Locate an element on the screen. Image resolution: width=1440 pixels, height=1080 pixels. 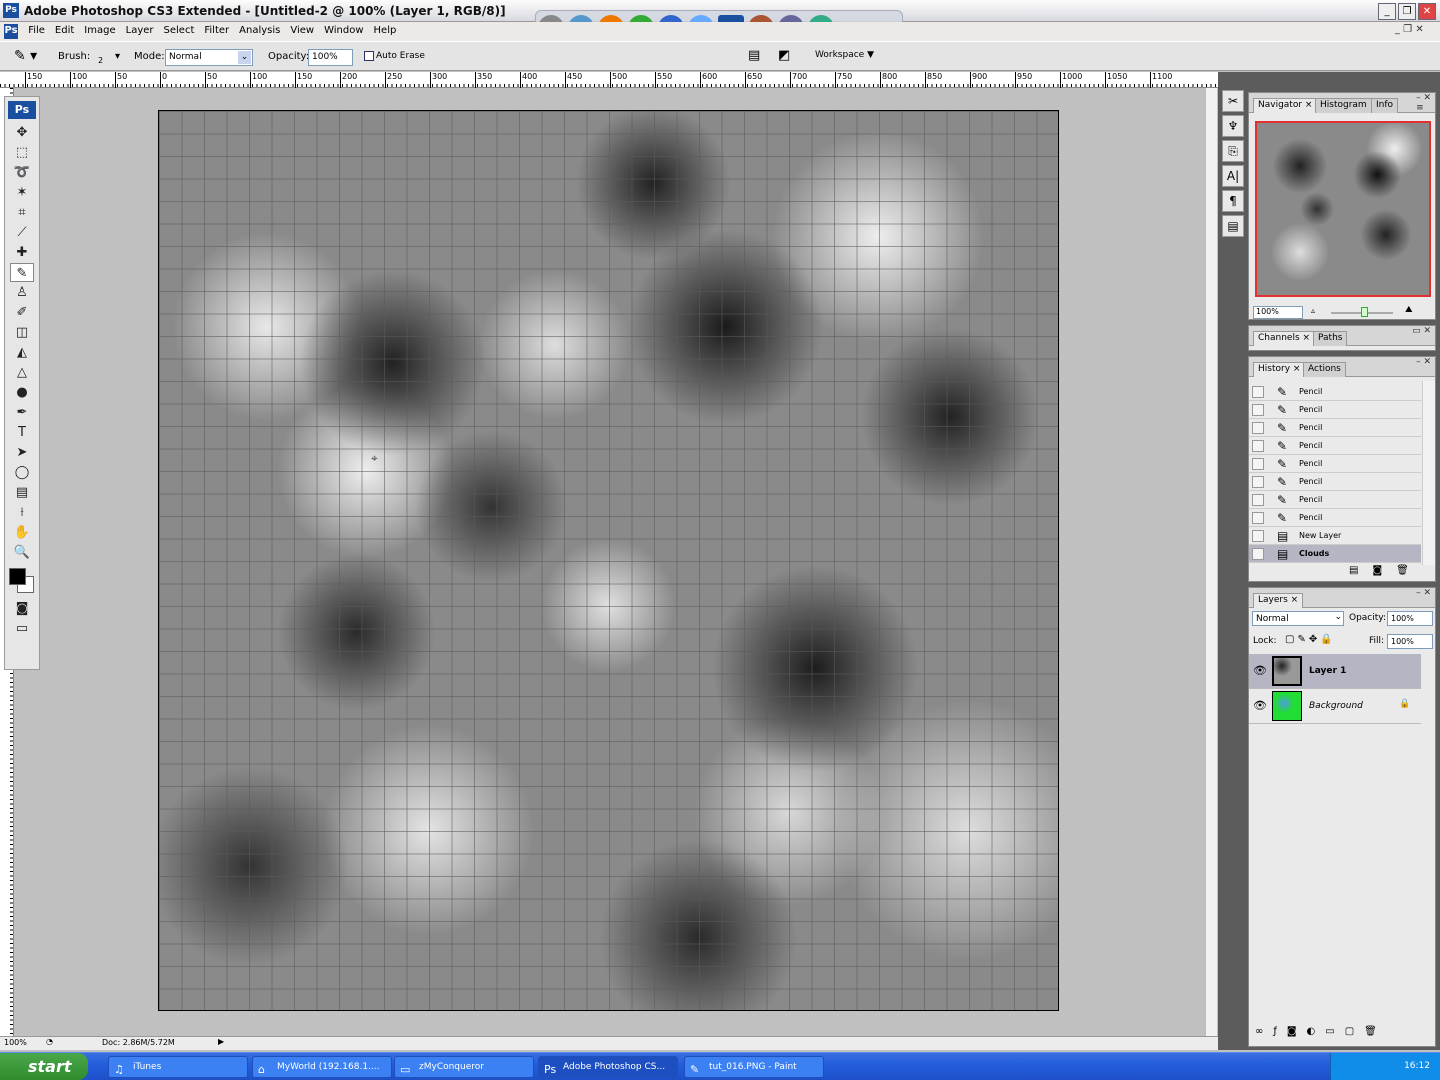
status-menu-arrow-icon: ▶ is located at coordinates (221, 1041).